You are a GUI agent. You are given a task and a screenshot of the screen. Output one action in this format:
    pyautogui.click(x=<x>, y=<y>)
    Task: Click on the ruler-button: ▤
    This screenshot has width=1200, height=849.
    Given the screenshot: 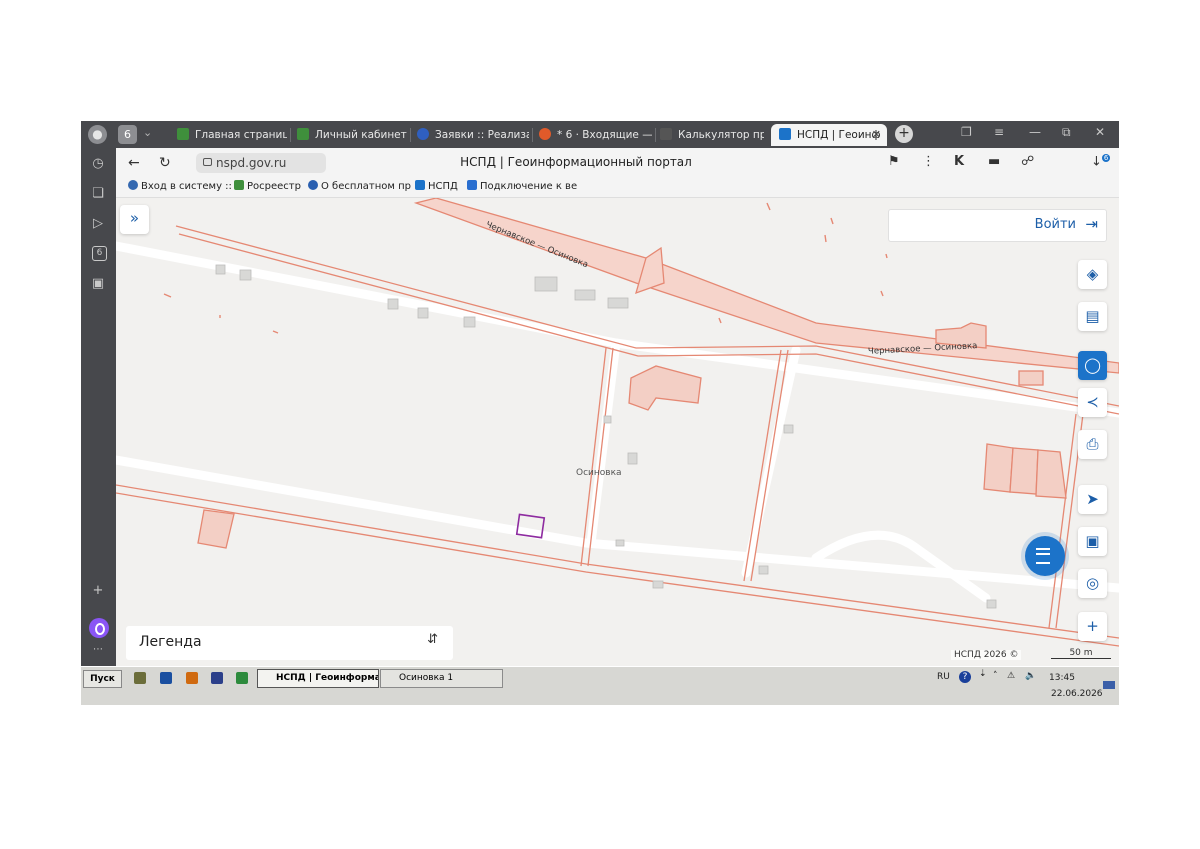 What is the action you would take?
    pyautogui.click(x=1092, y=316)
    